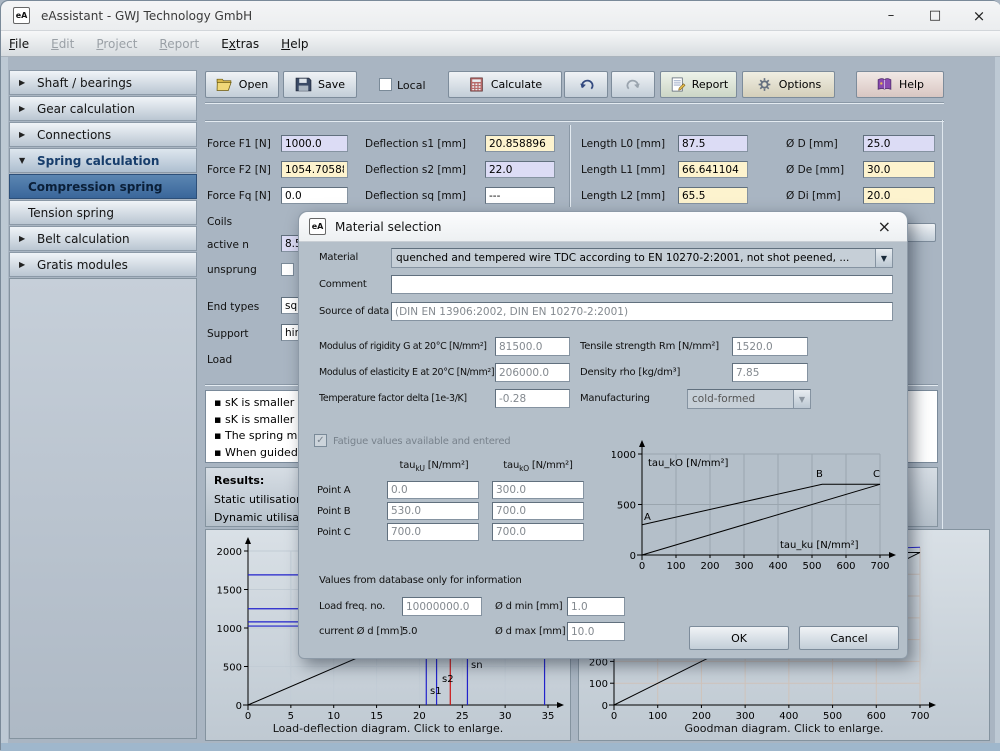 This screenshot has height=751, width=1000. I want to click on modulus-elasticity-label: Modulus of elasticity E at 20°C [N/mm²], so click(407, 372).